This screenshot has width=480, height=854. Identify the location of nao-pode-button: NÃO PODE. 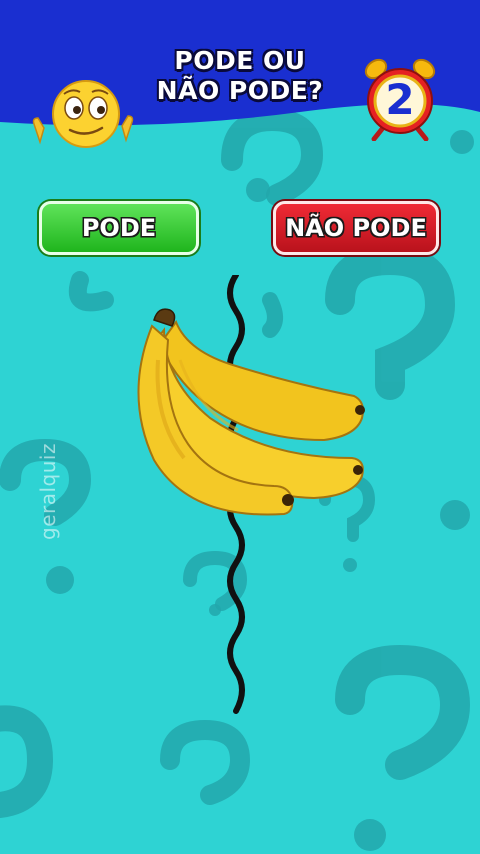
(356, 228).